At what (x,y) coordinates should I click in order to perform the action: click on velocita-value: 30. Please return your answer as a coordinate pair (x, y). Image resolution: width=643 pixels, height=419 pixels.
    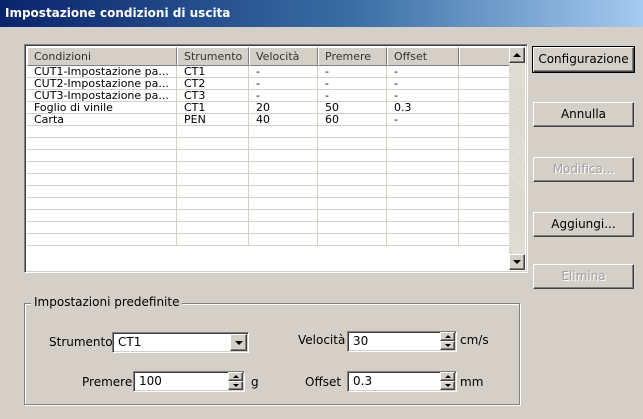
    Looking at the image, I should click on (361, 341).